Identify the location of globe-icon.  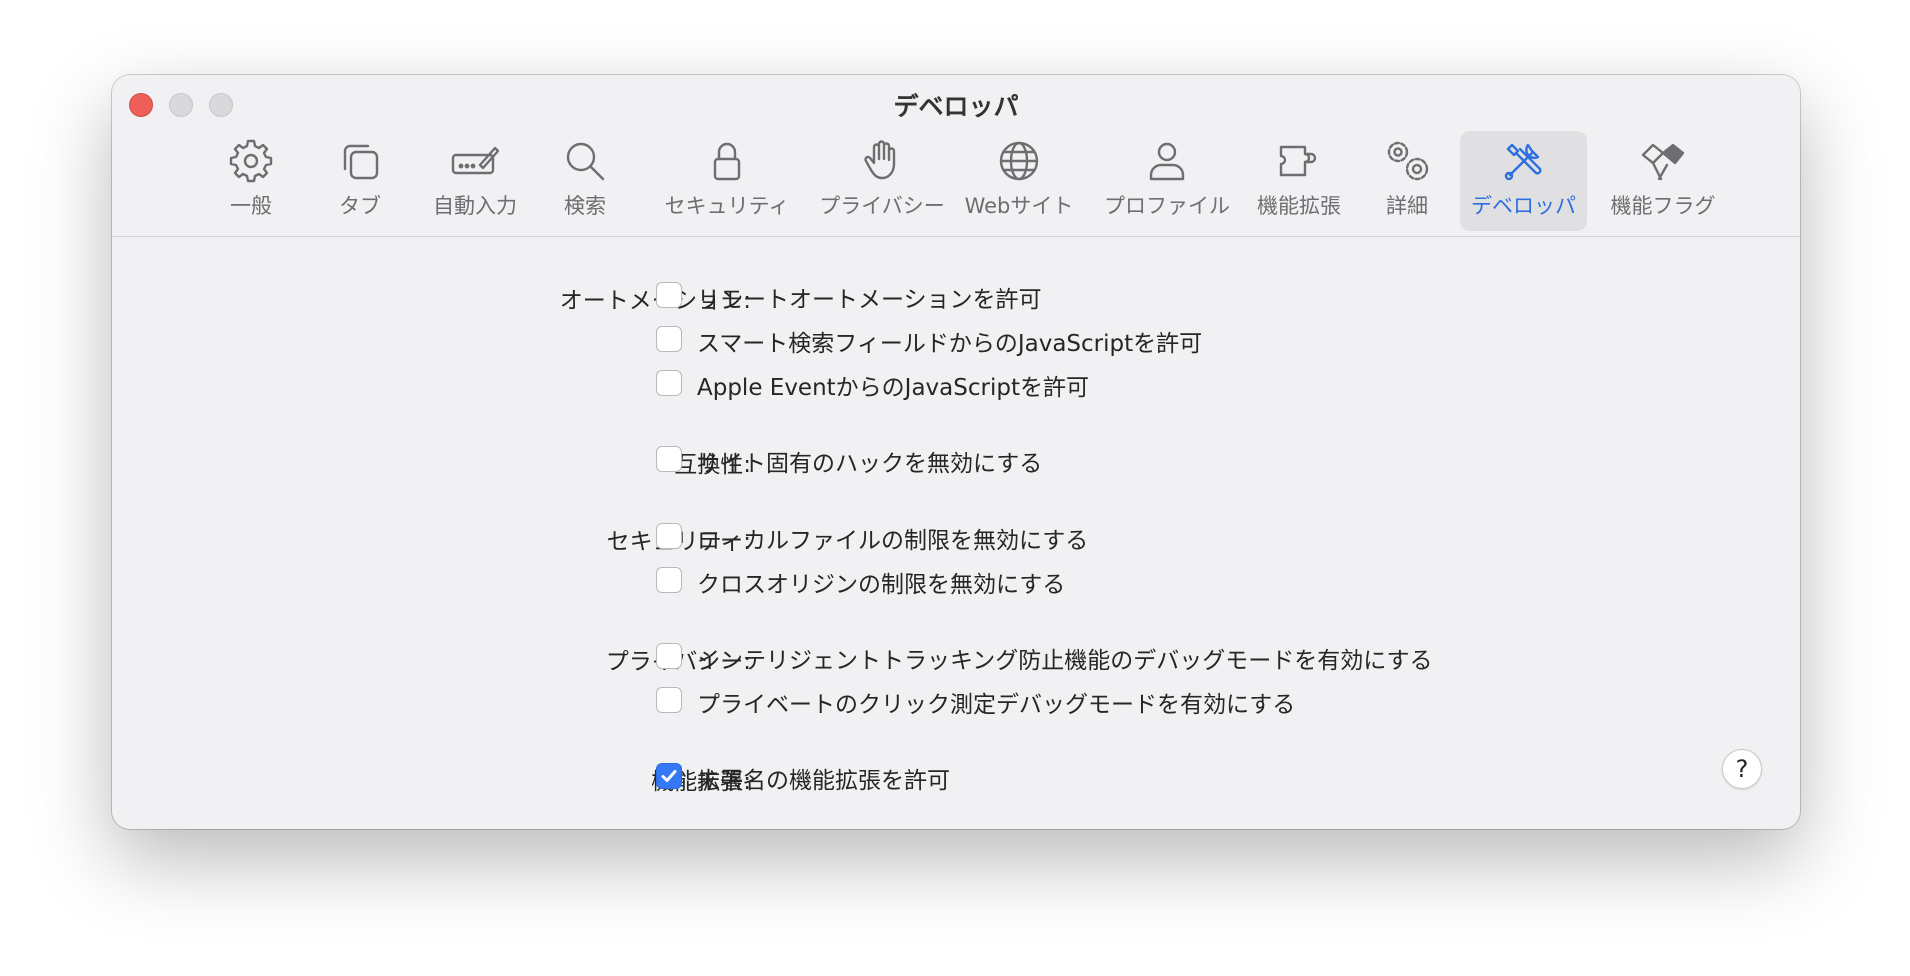
(1019, 161).